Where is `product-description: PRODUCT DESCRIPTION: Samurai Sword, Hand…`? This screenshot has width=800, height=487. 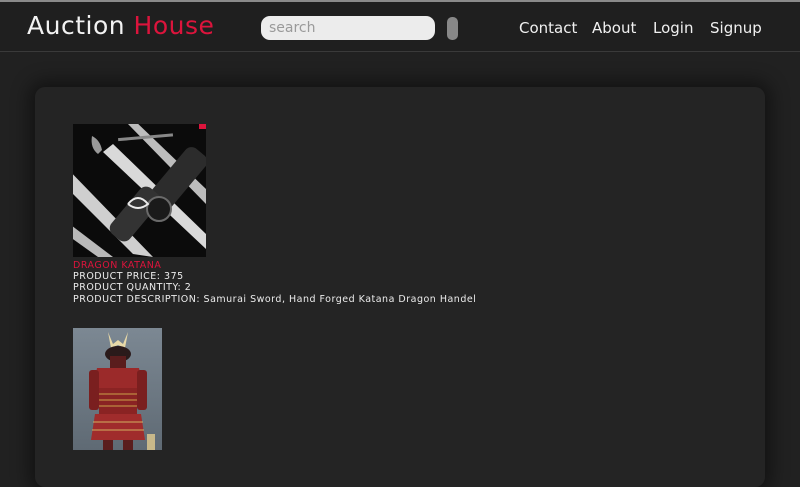
product-description: PRODUCT DESCRIPTION: Samurai Sword, Hand… is located at coordinates (275, 299).